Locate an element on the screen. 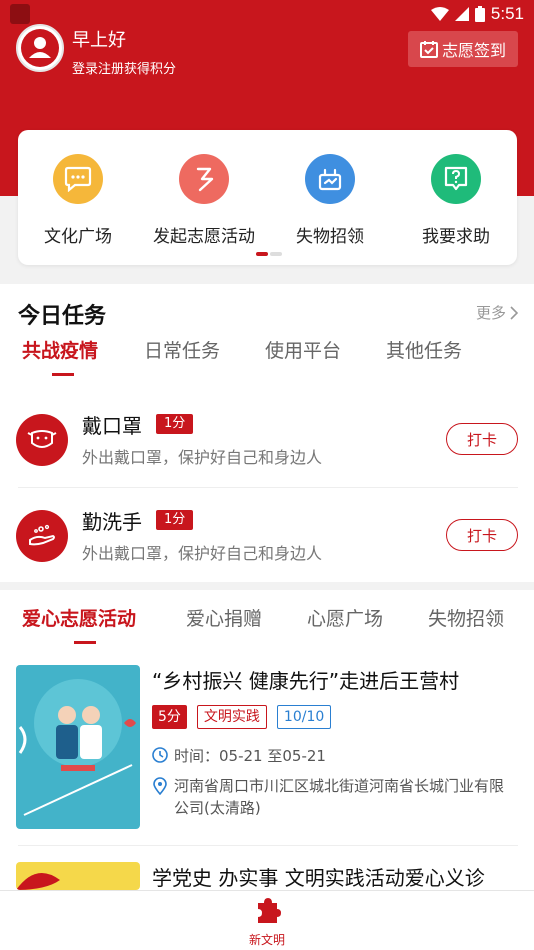 The image size is (534, 950). bottom-nav: 新文明 is located at coordinates (267, 920).